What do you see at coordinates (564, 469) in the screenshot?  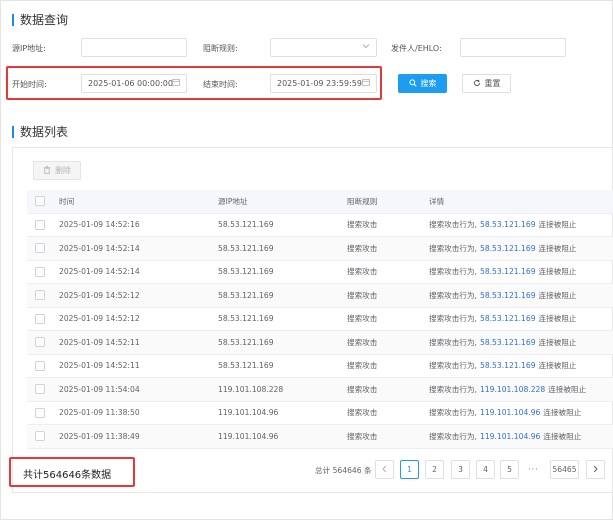 I see `pagination-last-page: 56465` at bounding box center [564, 469].